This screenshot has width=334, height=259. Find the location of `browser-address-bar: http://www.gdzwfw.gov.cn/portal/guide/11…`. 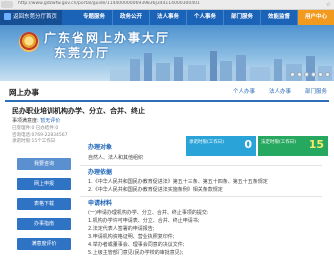

browser-address-bar: http://www.gdzwfw.gov.cn/portal/guide/11… is located at coordinates (167, 5).